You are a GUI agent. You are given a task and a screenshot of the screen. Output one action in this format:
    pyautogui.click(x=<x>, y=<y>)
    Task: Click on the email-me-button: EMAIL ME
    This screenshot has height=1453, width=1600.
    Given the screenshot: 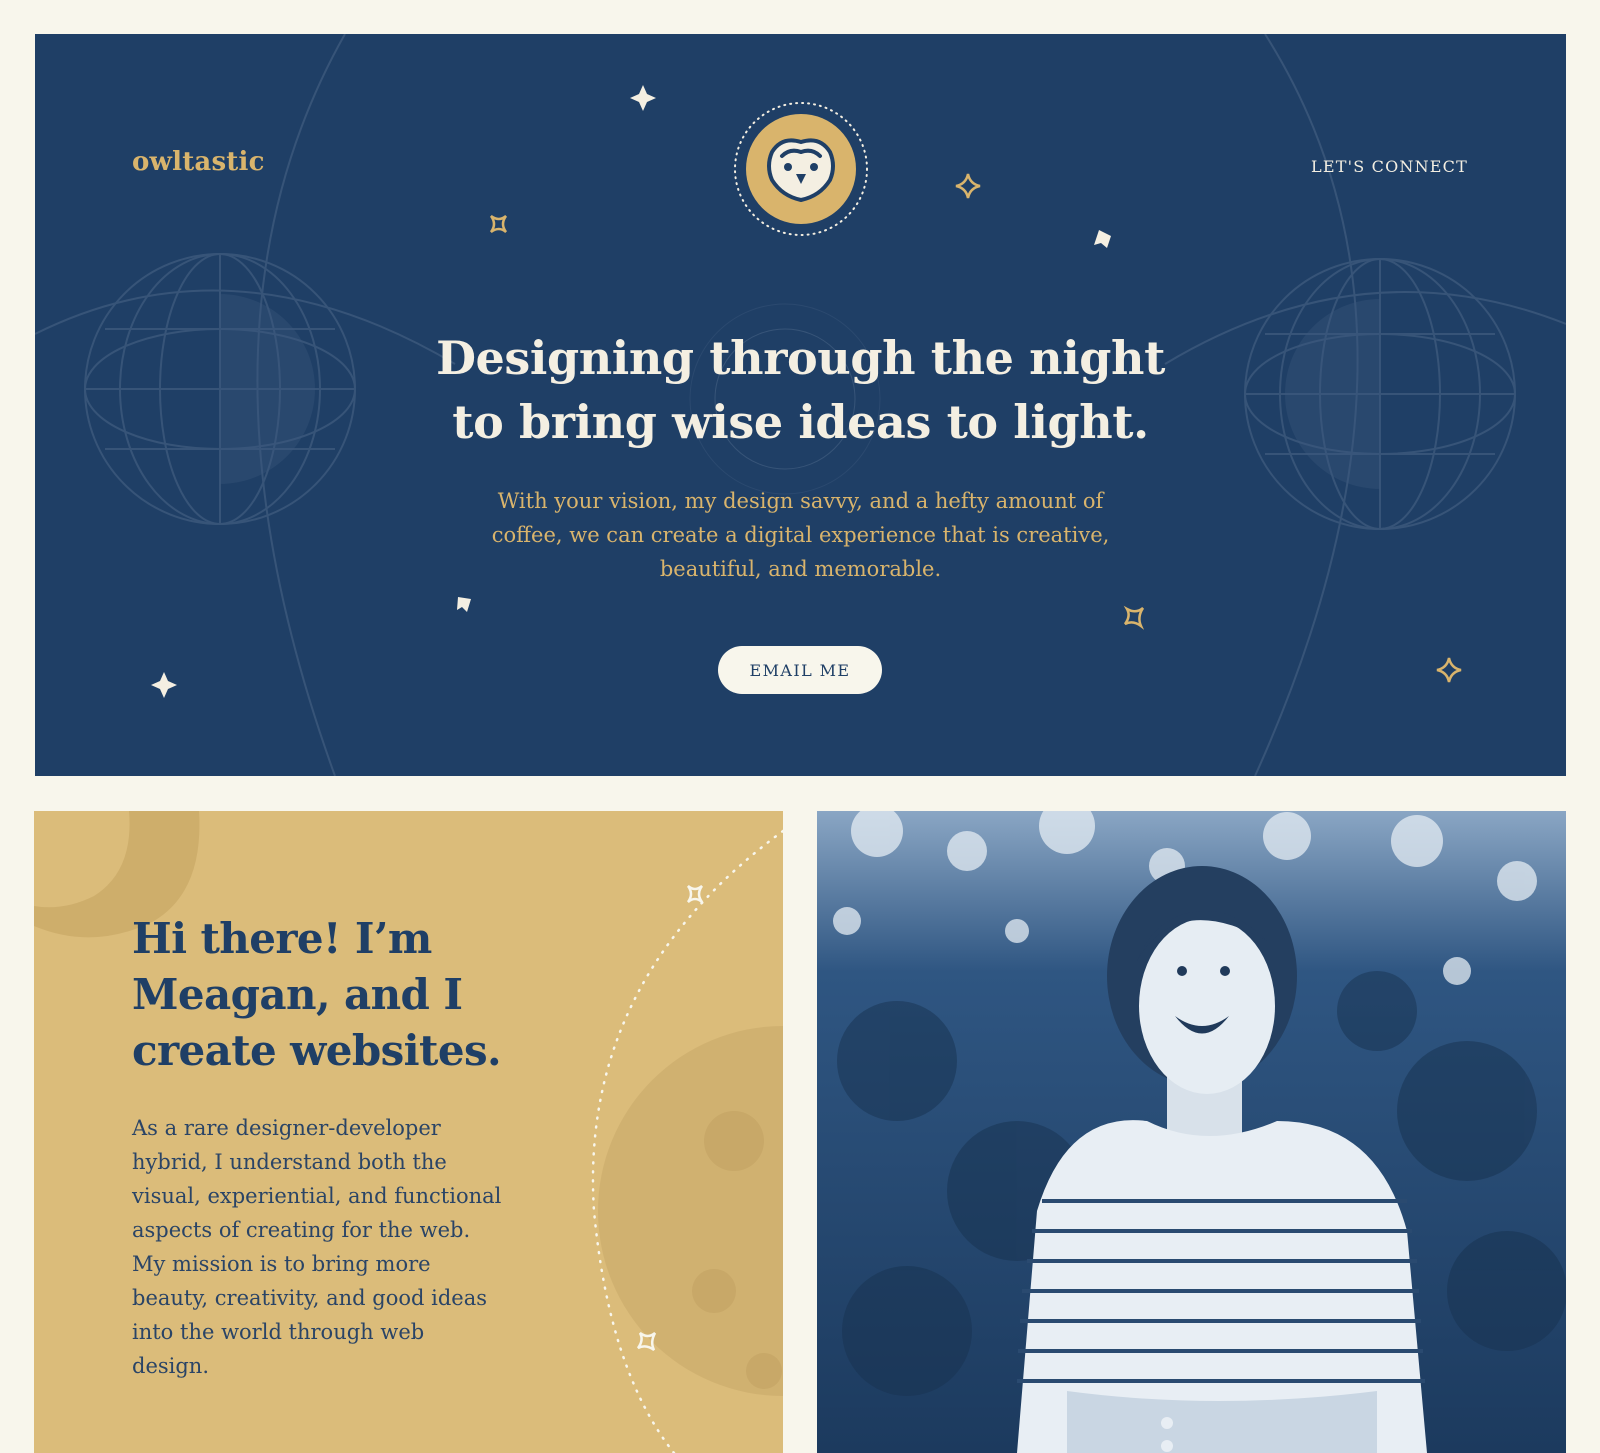 What is the action you would take?
    pyautogui.click(x=800, y=670)
    